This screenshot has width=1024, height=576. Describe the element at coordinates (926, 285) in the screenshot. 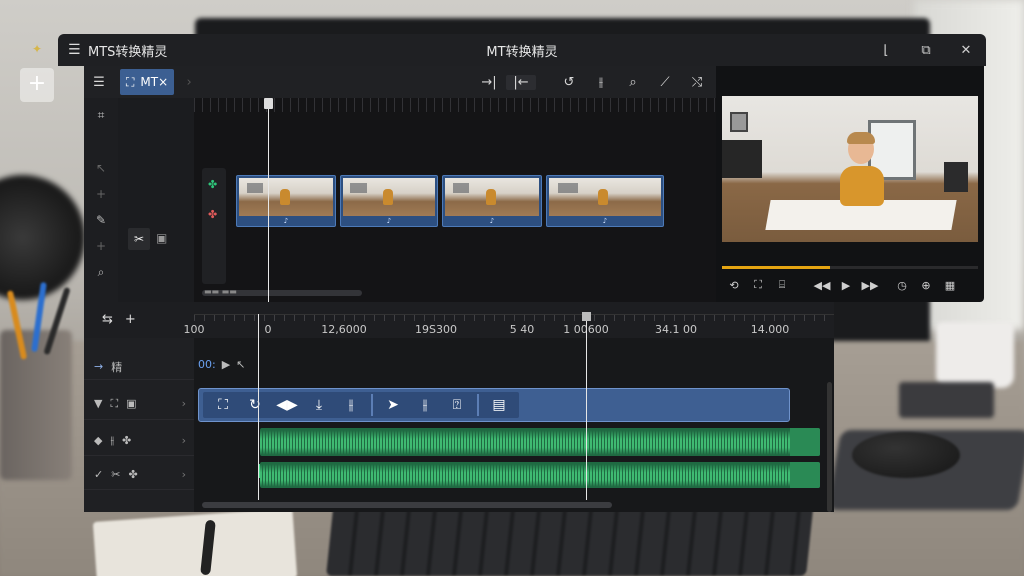

I see `target-icon: ⊕` at that location.